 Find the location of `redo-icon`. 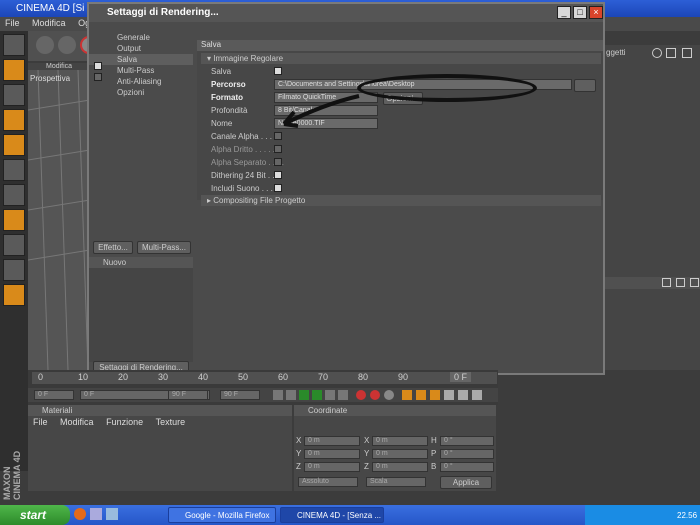

redo-icon is located at coordinates (67, 45).